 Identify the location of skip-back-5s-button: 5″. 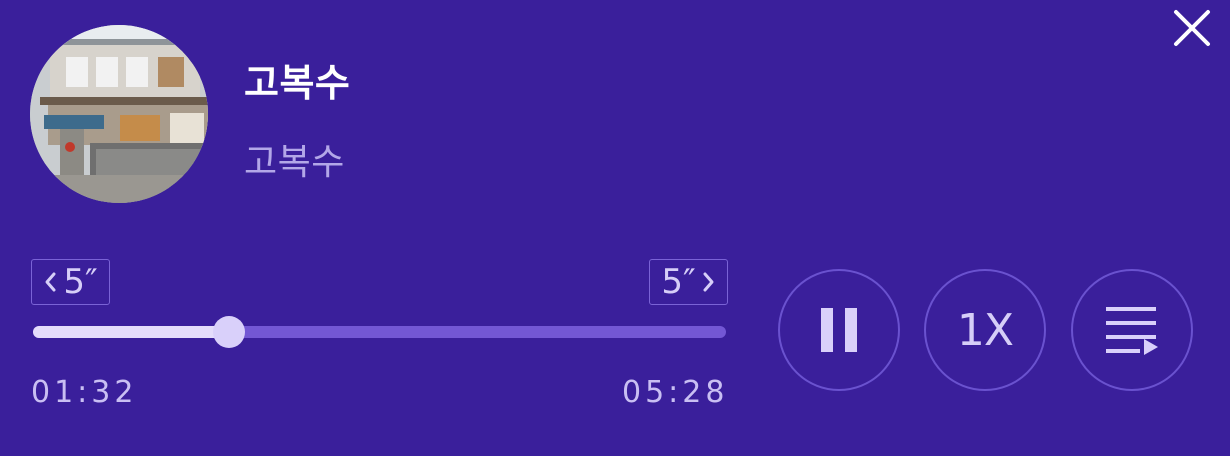
(70, 282).